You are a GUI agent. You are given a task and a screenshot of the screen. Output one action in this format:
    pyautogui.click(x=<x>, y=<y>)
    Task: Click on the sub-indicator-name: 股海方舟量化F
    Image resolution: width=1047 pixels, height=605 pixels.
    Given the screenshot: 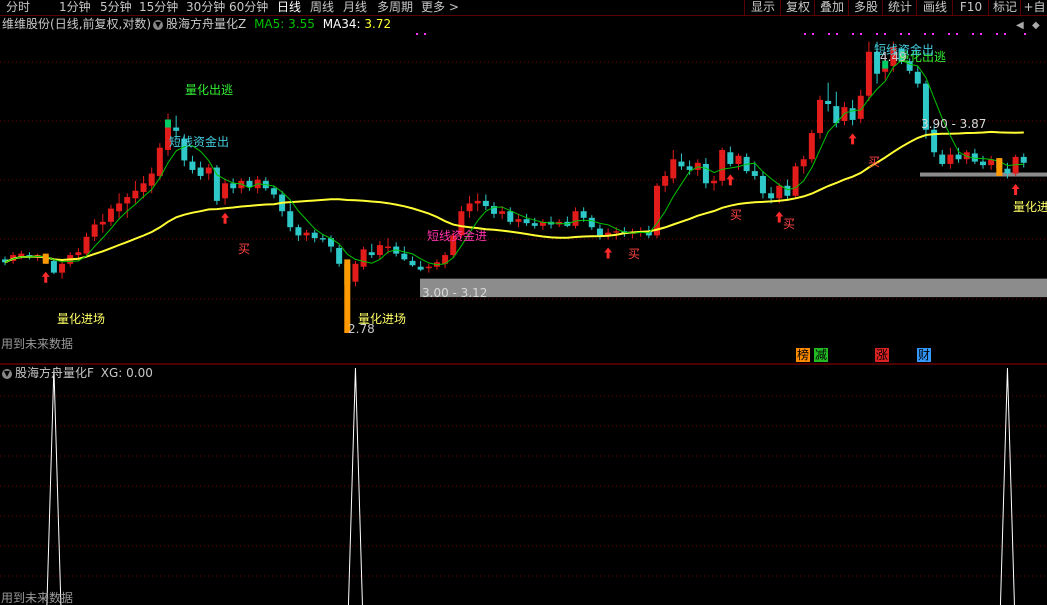 What is the action you would take?
    pyautogui.click(x=54, y=373)
    